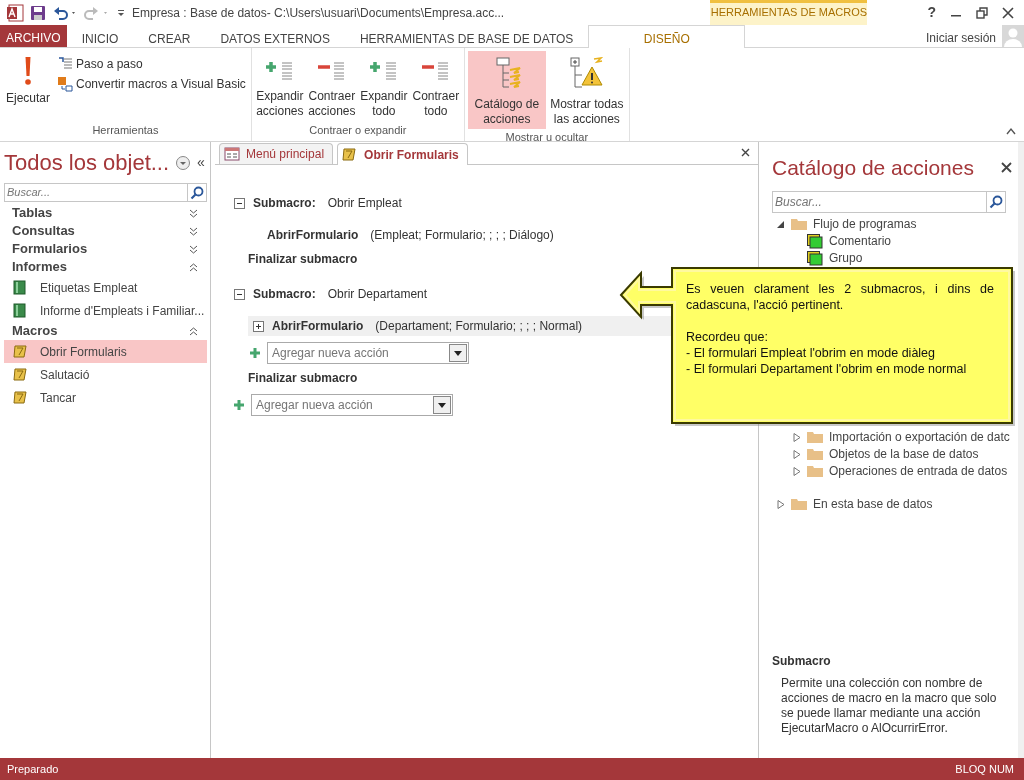  Describe the element at coordinates (65, 64) in the screenshot. I see `step-icon` at that location.